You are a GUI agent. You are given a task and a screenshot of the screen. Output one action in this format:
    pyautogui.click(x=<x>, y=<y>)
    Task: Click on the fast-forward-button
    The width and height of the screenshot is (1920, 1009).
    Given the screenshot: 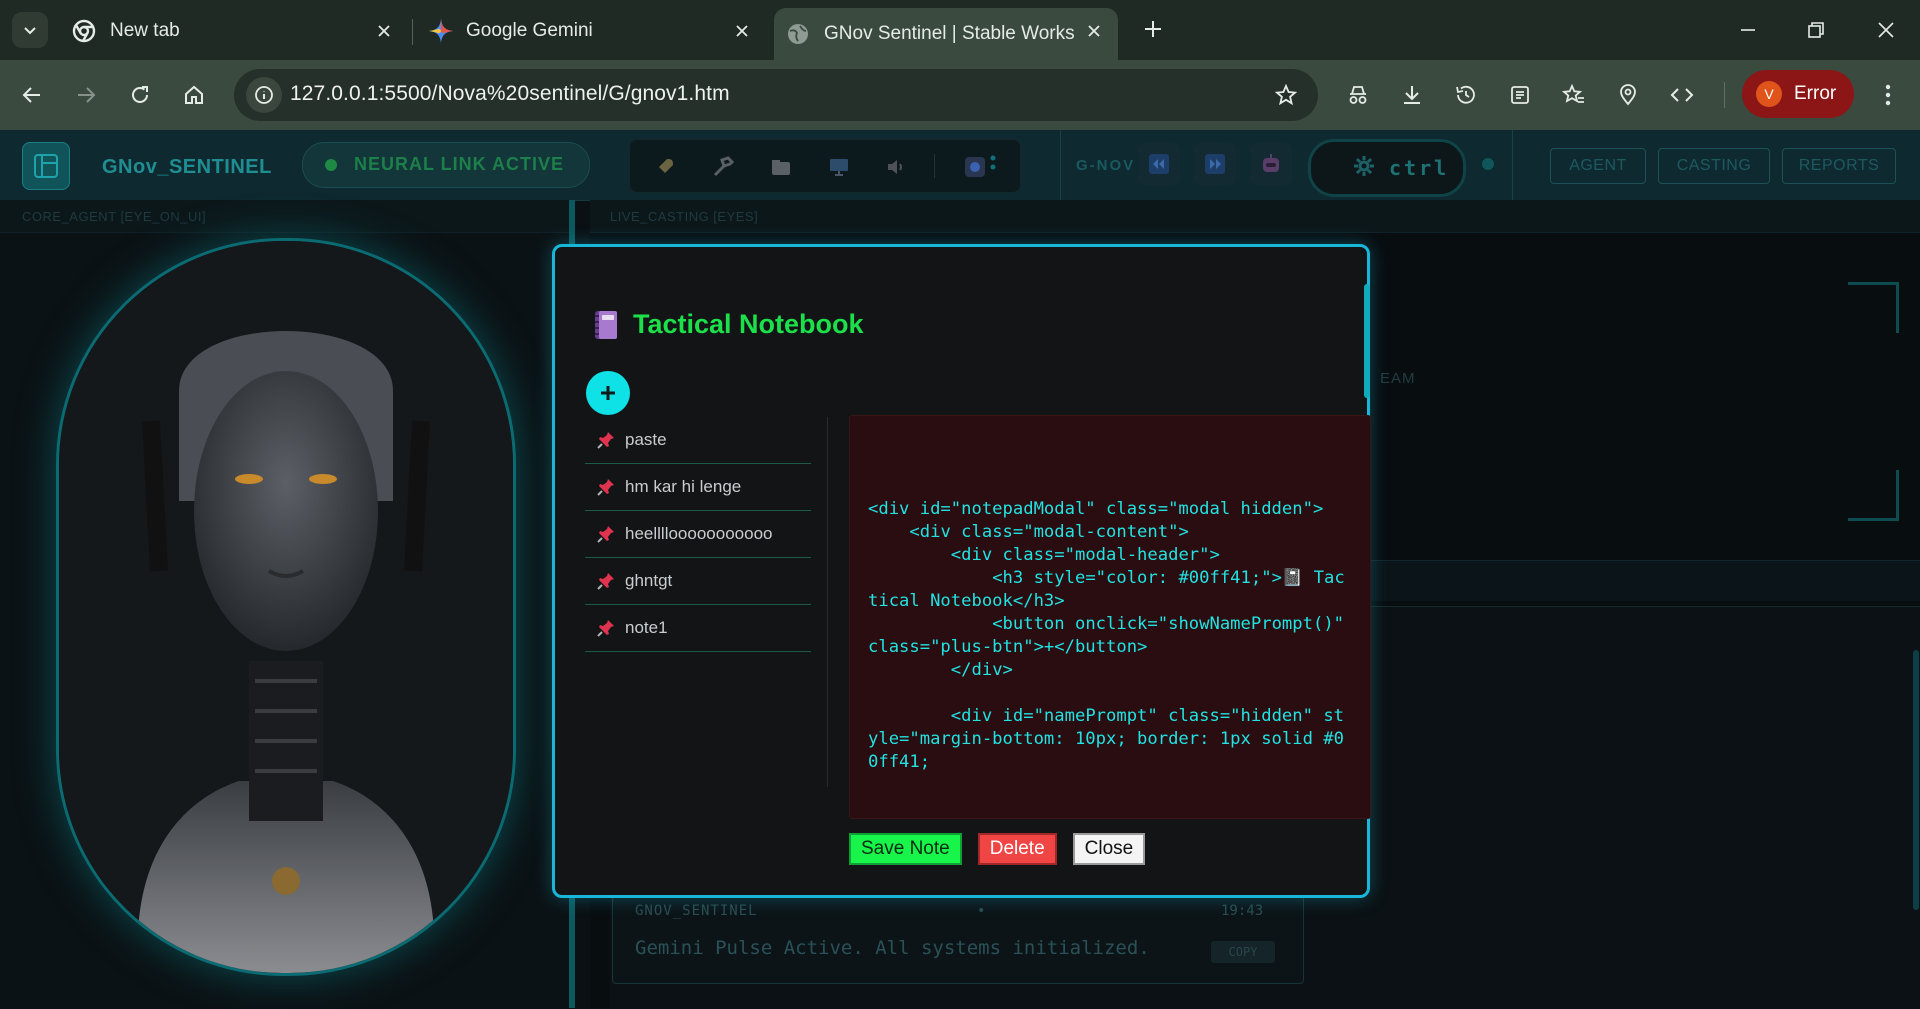 What is the action you would take?
    pyautogui.click(x=1215, y=164)
    